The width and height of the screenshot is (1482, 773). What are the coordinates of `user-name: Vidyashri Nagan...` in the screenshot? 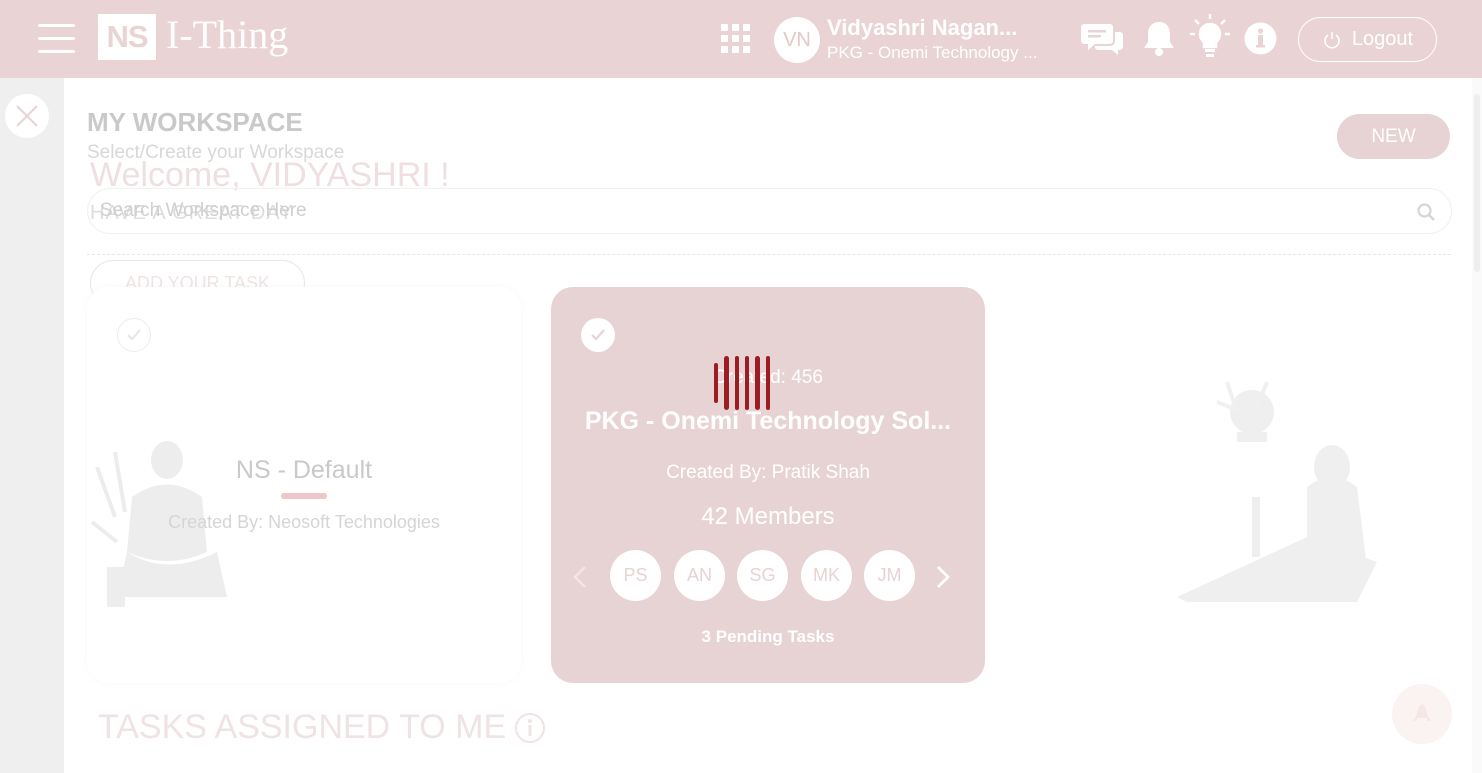 It's located at (922, 28).